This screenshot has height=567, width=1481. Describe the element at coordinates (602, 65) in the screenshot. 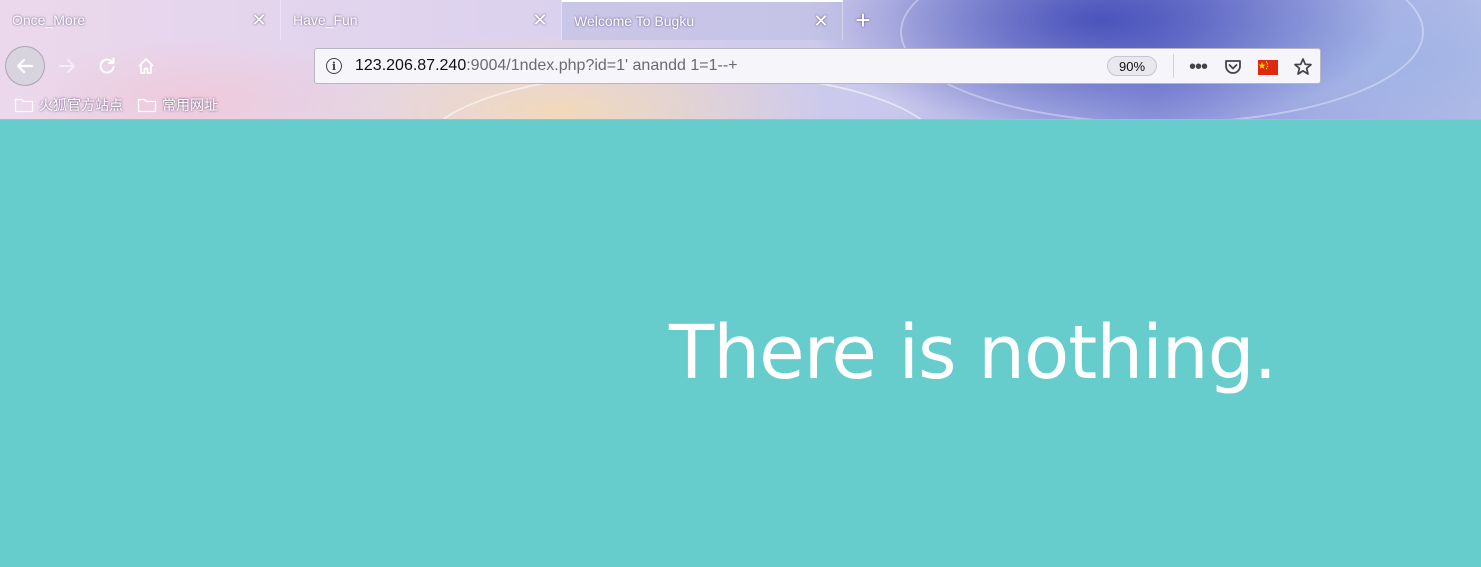

I see `url-path: :9004/1ndex.php?id=1' anandd 1=1--+` at that location.